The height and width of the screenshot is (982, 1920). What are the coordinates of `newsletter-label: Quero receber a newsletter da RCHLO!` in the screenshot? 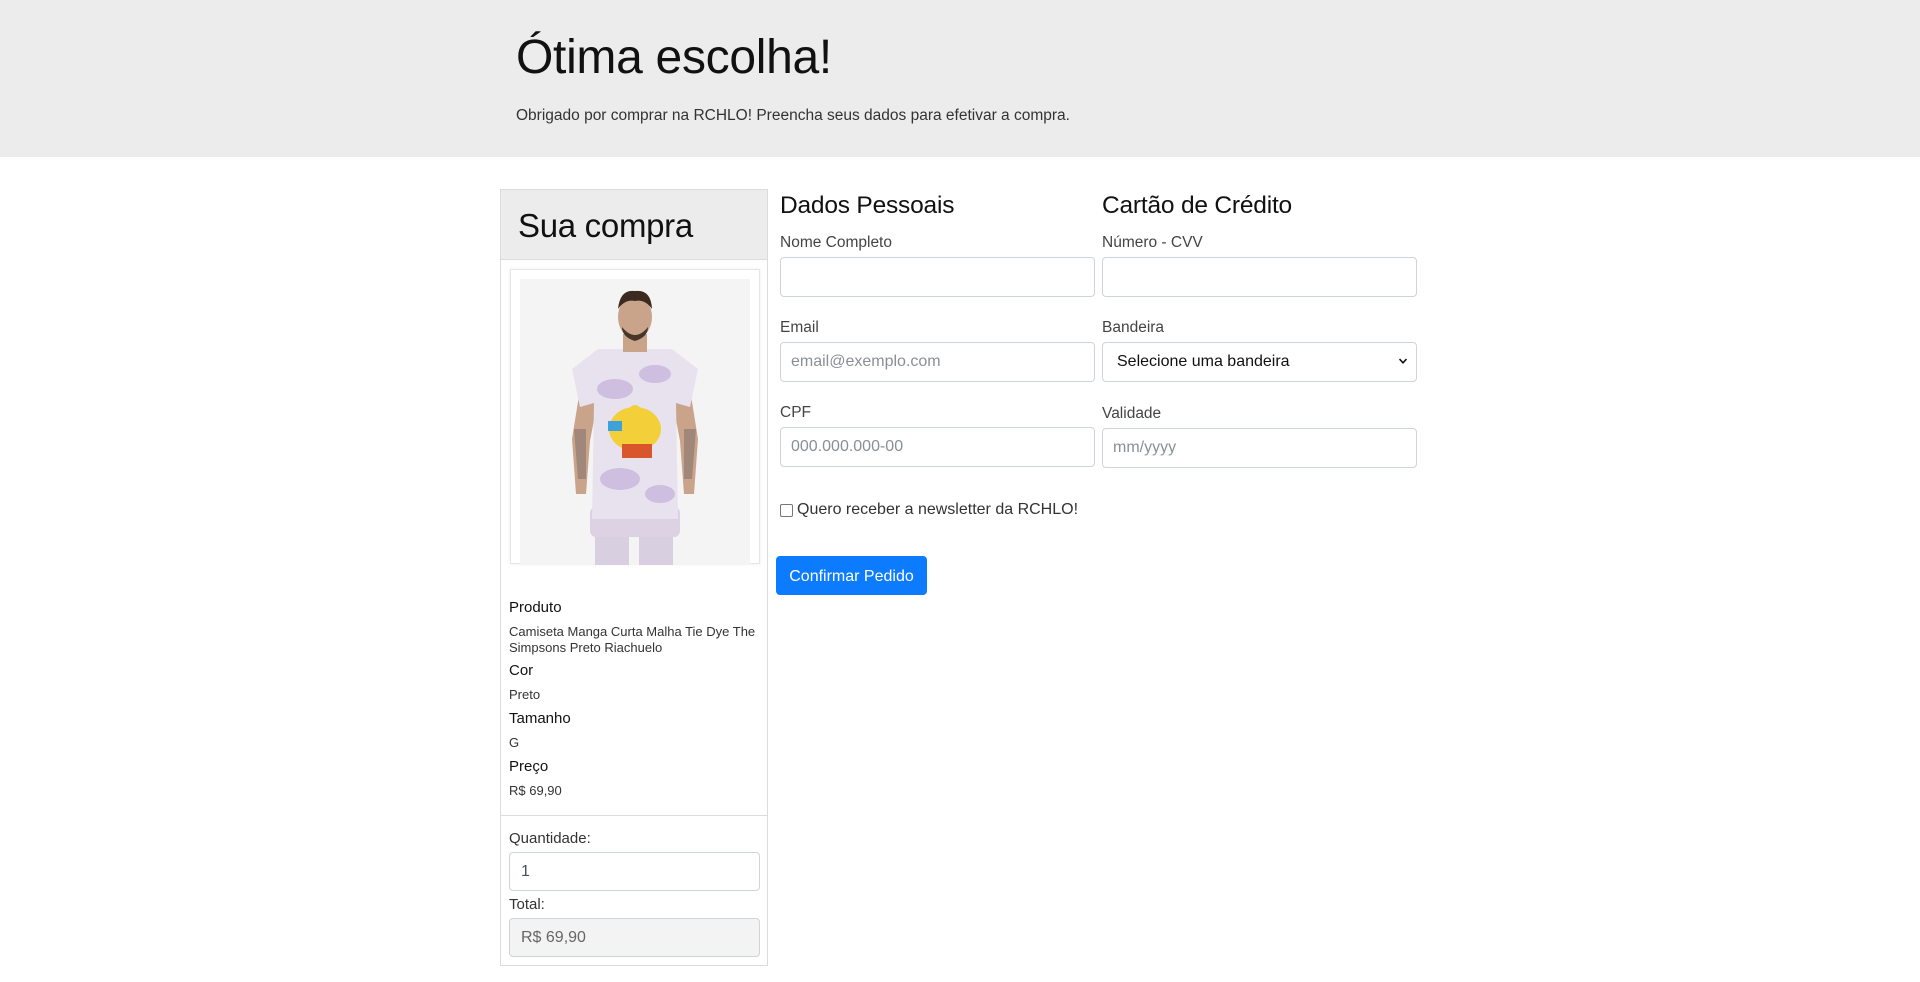 It's located at (937, 510).